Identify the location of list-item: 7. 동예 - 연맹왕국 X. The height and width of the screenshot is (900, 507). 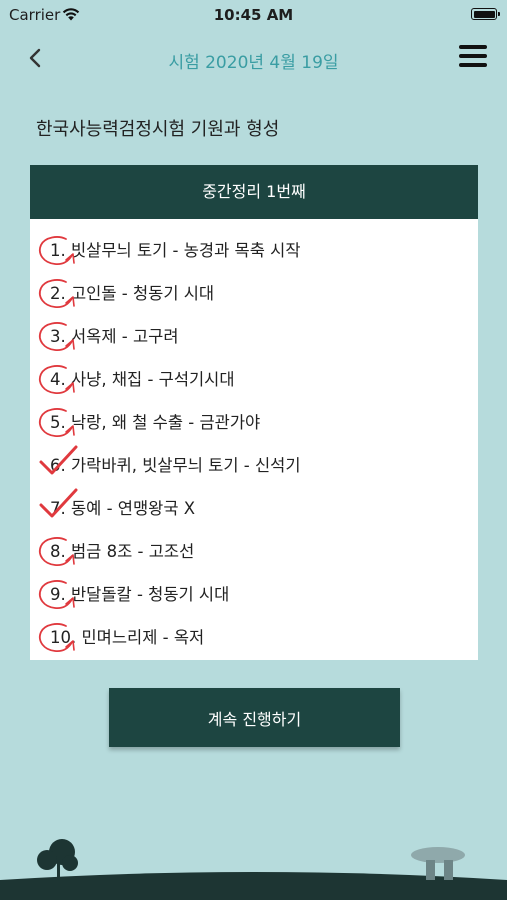
(254, 508).